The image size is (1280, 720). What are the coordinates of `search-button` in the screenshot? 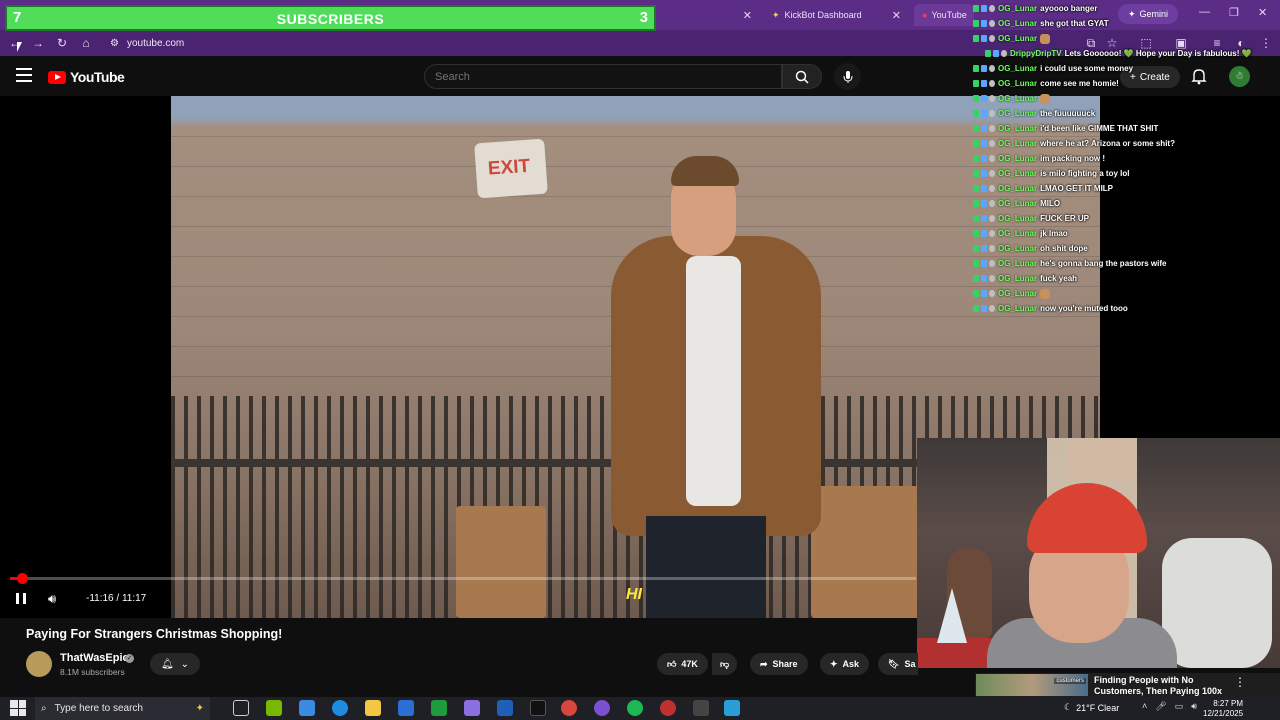 It's located at (802, 76).